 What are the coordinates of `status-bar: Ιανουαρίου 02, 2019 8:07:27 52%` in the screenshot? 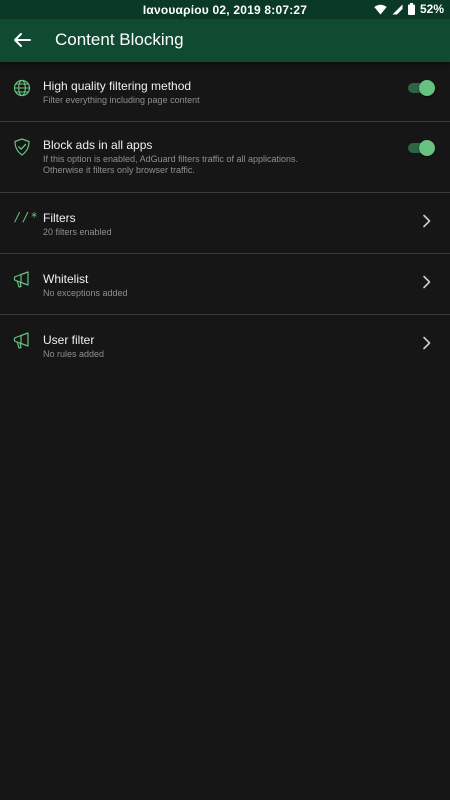 It's located at (225, 9).